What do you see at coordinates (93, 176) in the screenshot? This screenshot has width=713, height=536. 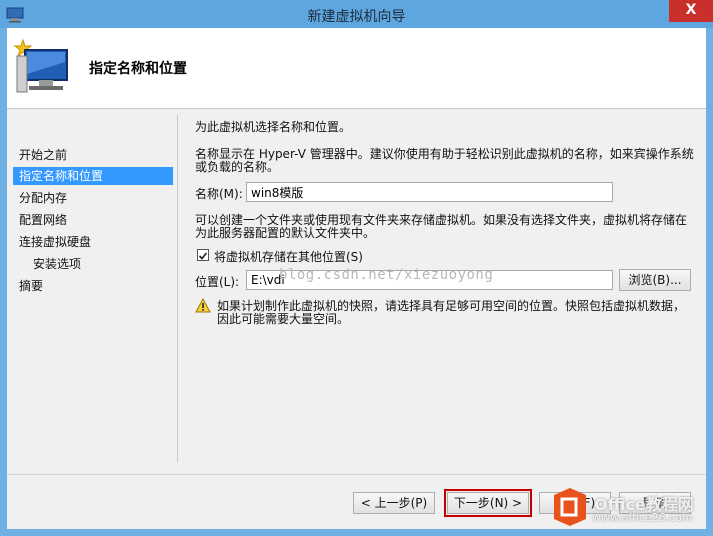 I see `nav-item-specify-name-location: 指定名称和位置` at bounding box center [93, 176].